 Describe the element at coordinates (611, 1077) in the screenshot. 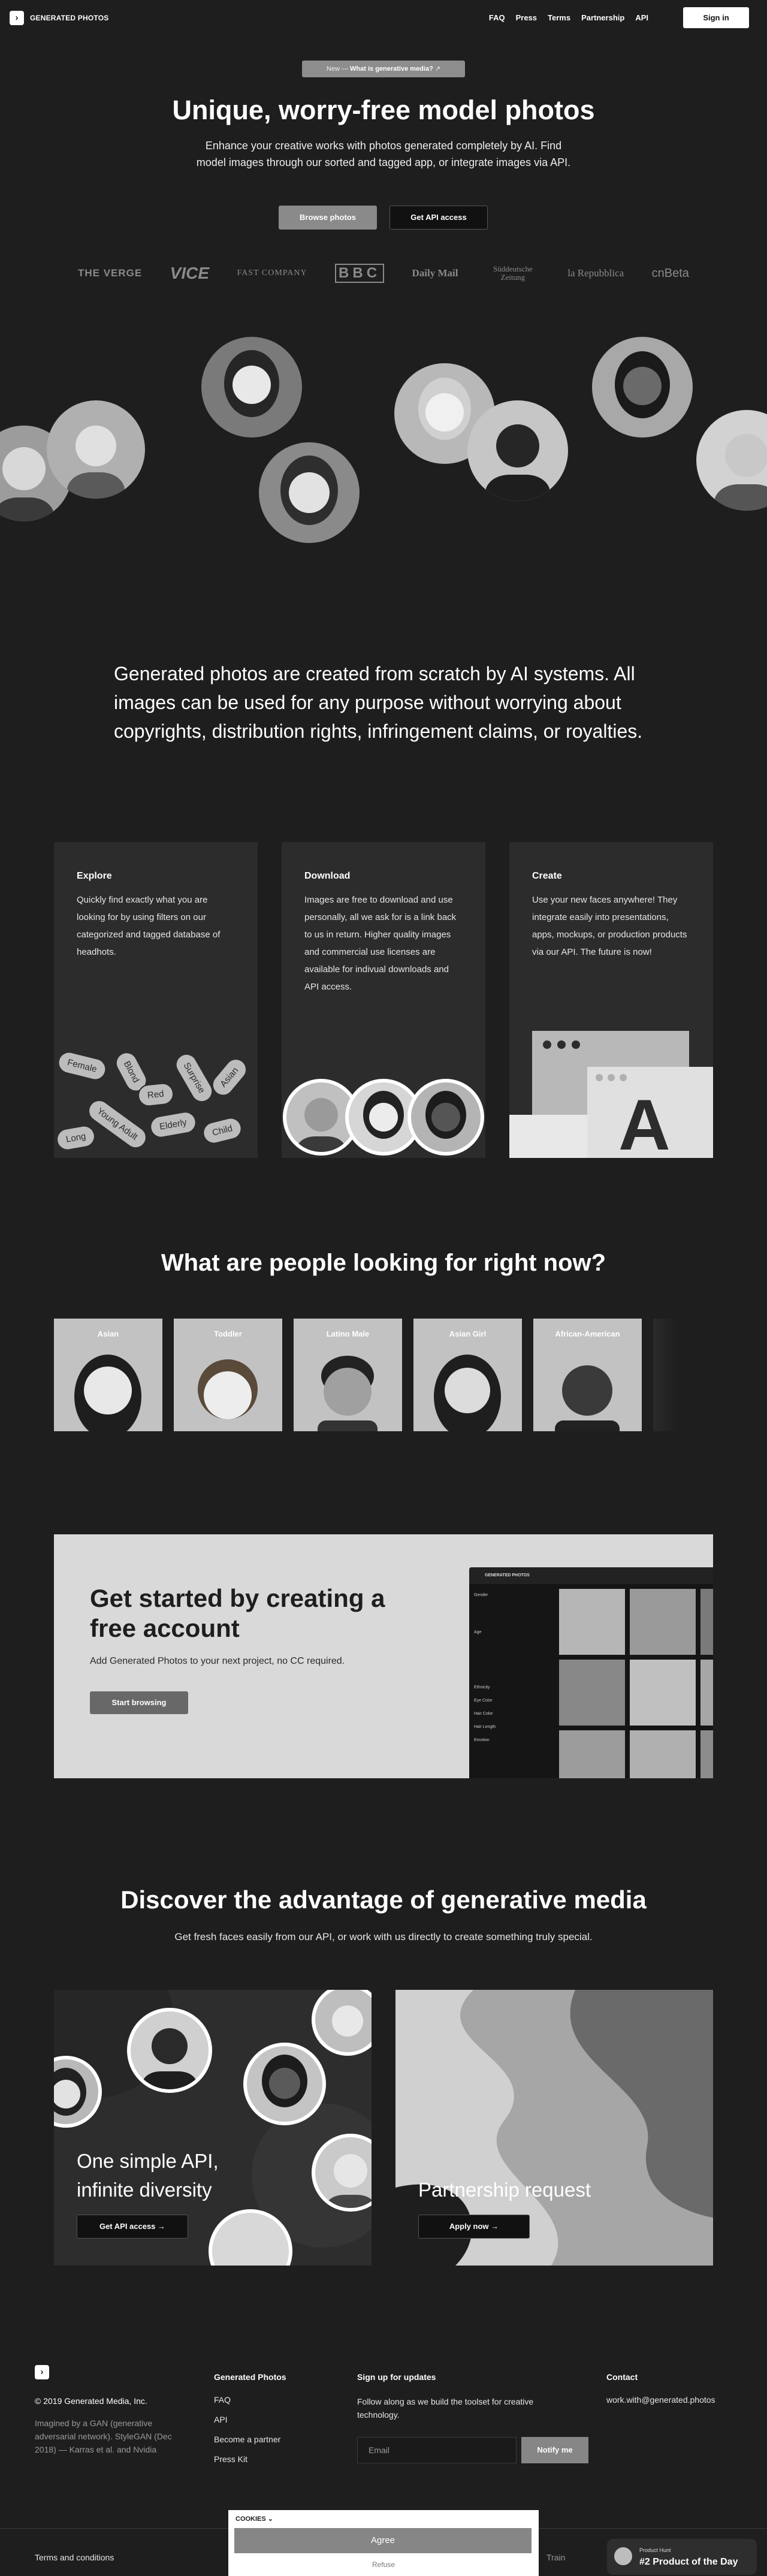

I see `window-dots-icon` at that location.